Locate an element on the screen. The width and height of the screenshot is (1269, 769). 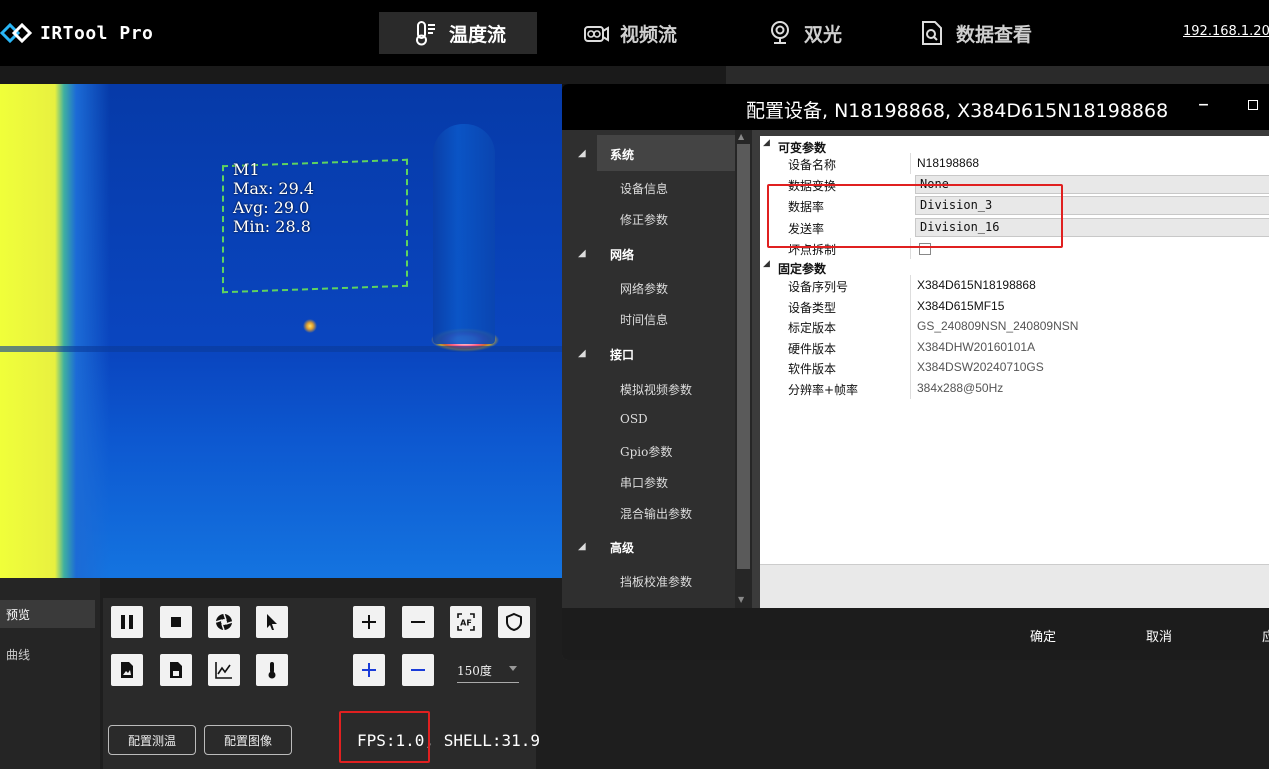
tab-video-stream: 视频流 is located at coordinates (647, 33).